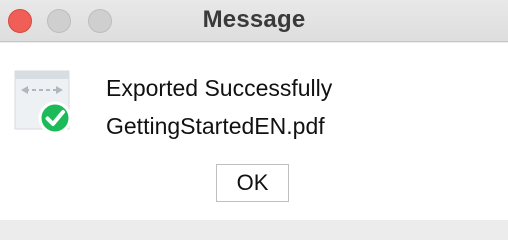 The image size is (508, 240). Describe the element at coordinates (219, 88) in the screenshot. I see `success-message: Exported Successfully` at that location.